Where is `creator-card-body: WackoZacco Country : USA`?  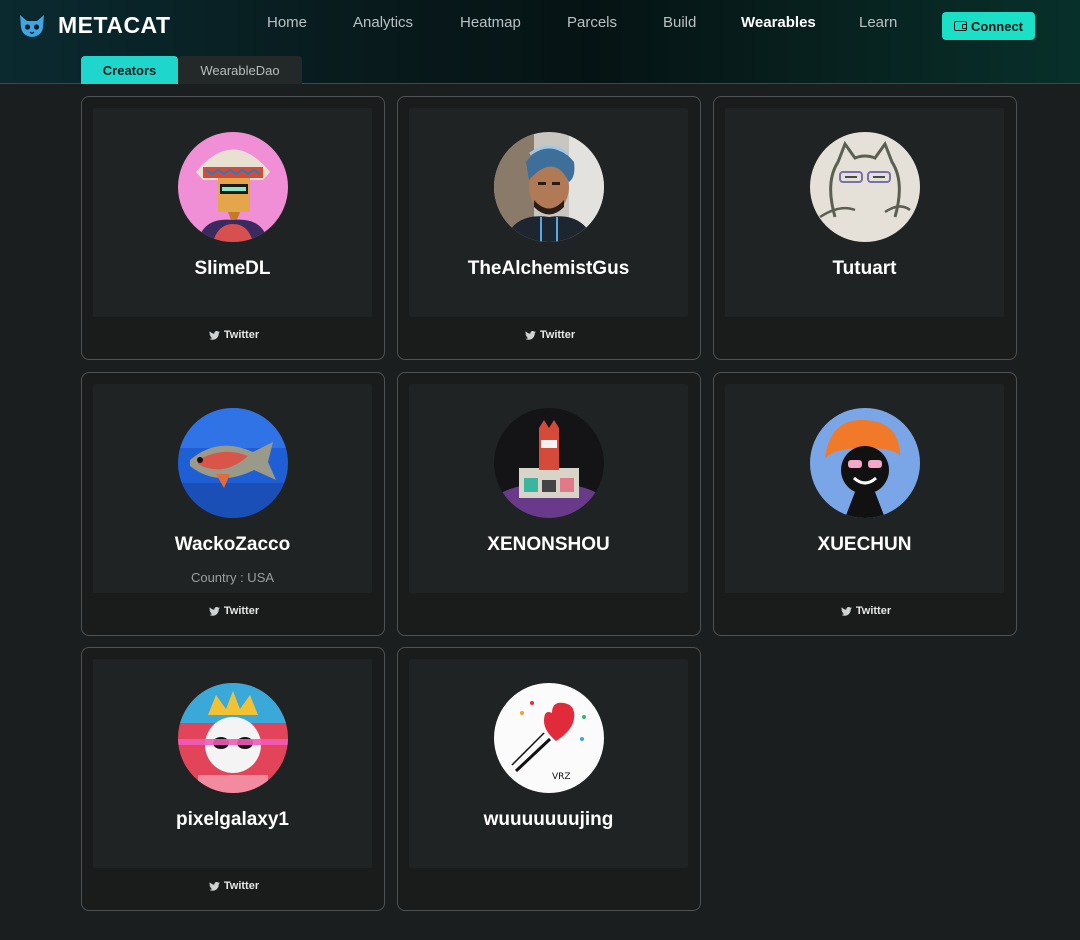 creator-card-body: WackoZacco Country : USA is located at coordinates (232, 488).